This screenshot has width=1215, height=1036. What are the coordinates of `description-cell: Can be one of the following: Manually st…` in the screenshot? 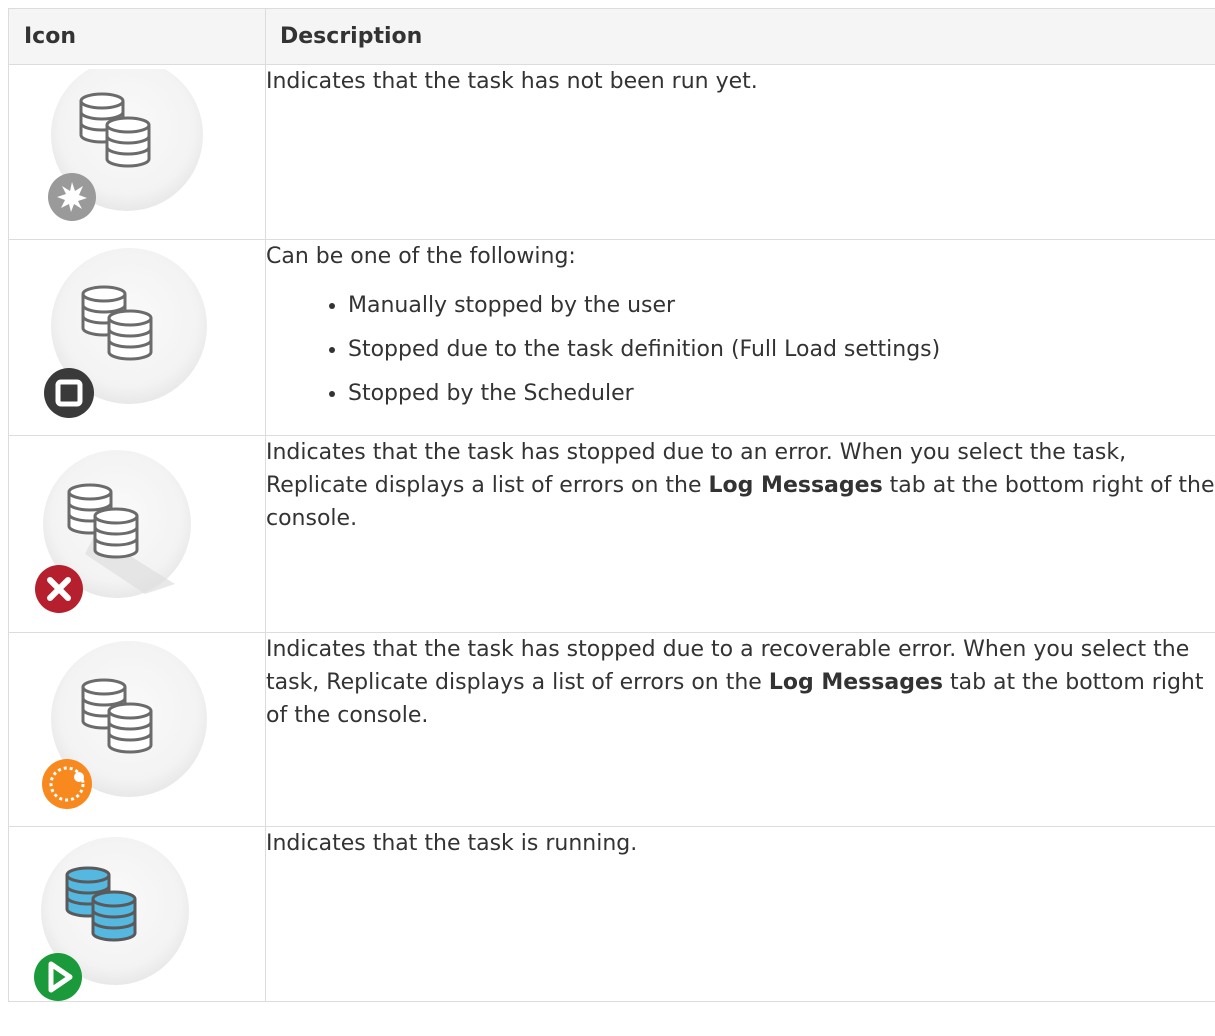 It's located at (740, 337).